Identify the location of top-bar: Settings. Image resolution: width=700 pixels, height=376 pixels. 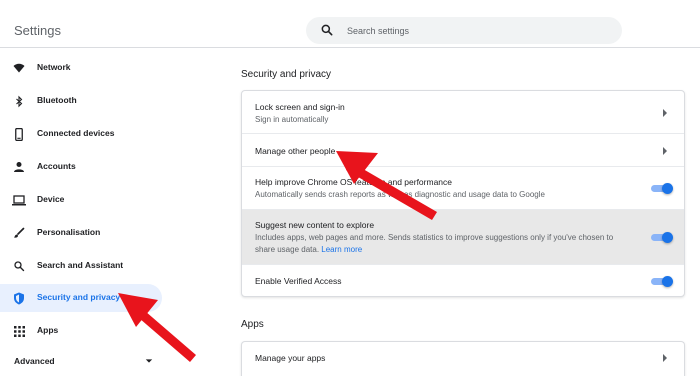
(350, 24).